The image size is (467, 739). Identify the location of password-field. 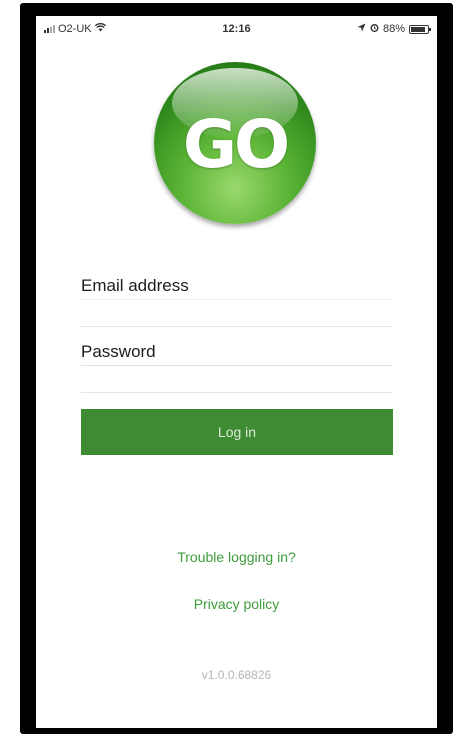
(236, 379).